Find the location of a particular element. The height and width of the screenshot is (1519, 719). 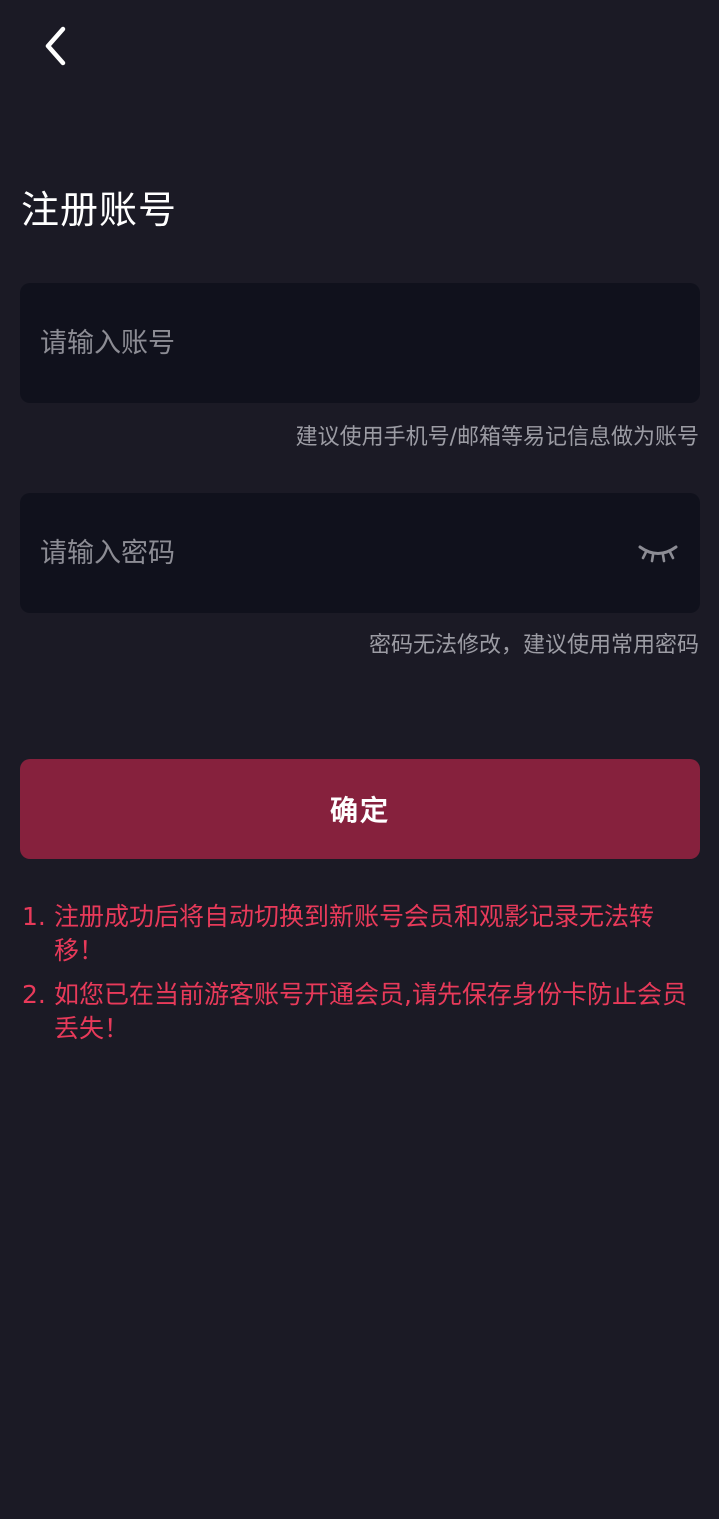

chevron-left-icon is located at coordinates (56, 48).